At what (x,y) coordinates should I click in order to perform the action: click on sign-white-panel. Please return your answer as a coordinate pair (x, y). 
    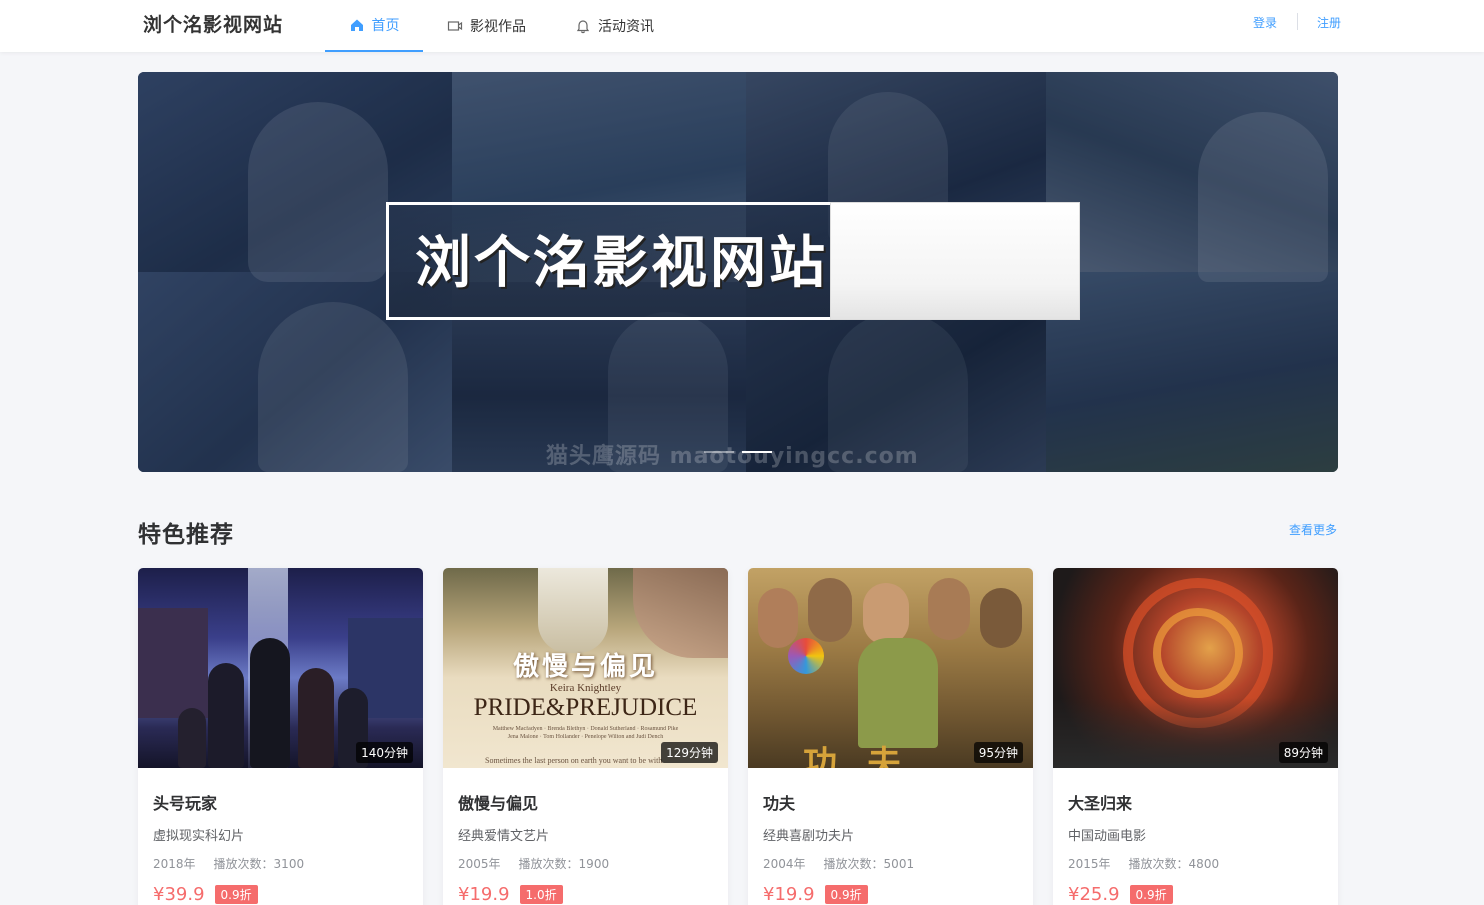
    Looking at the image, I should click on (955, 261).